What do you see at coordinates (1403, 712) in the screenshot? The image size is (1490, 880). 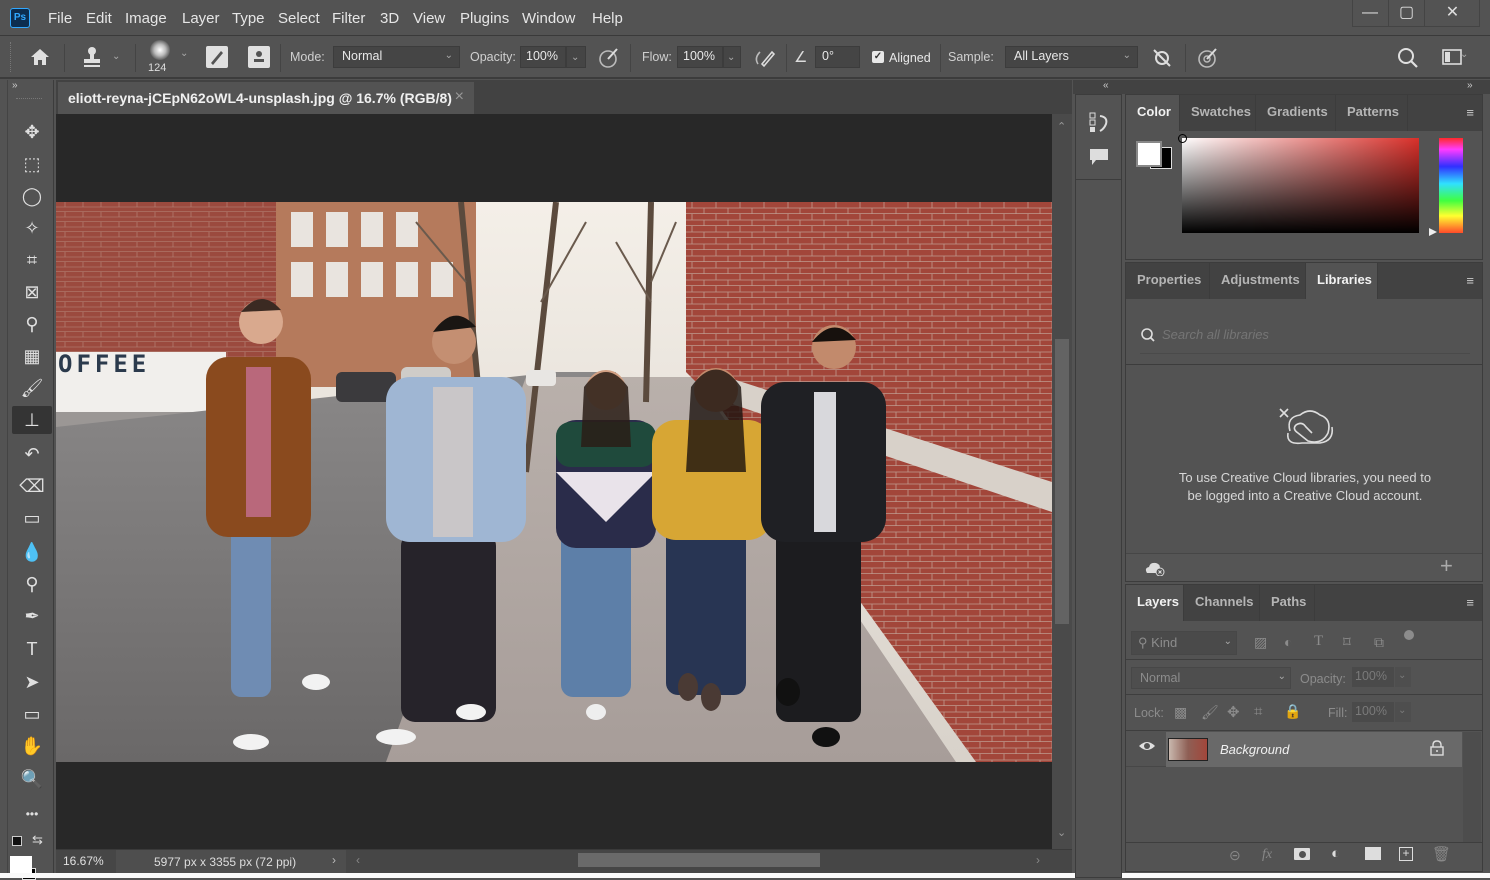 I see `fill-dropdown: ⌄` at bounding box center [1403, 712].